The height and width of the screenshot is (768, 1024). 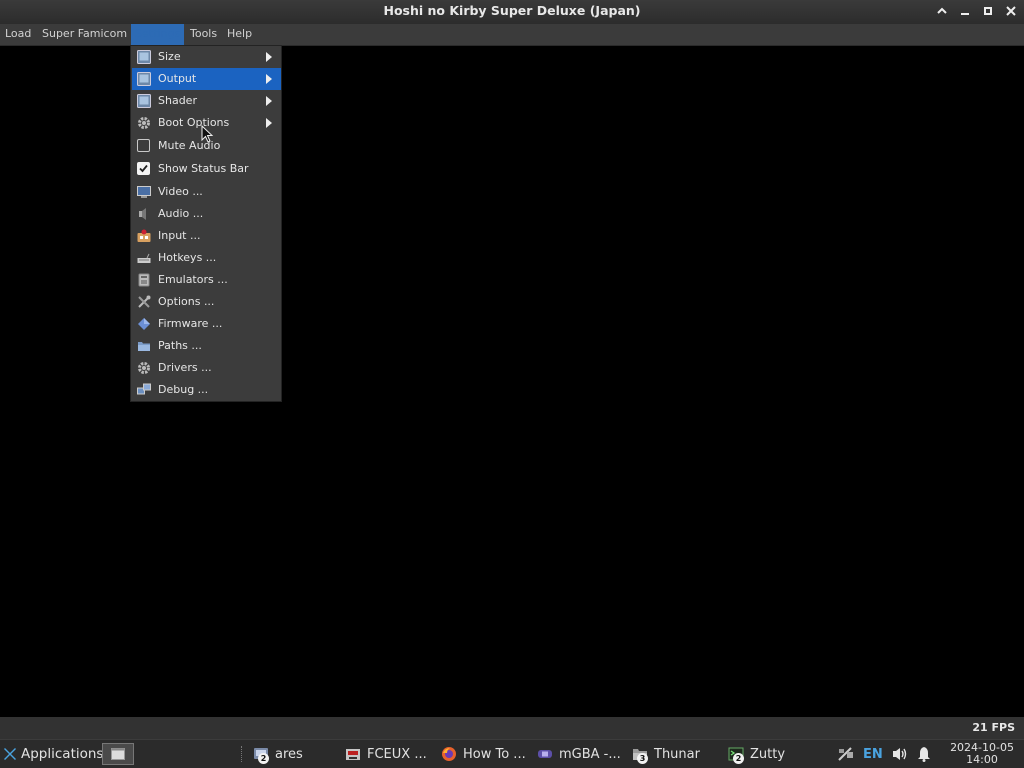 I want to click on close-icon, so click(x=1010, y=11).